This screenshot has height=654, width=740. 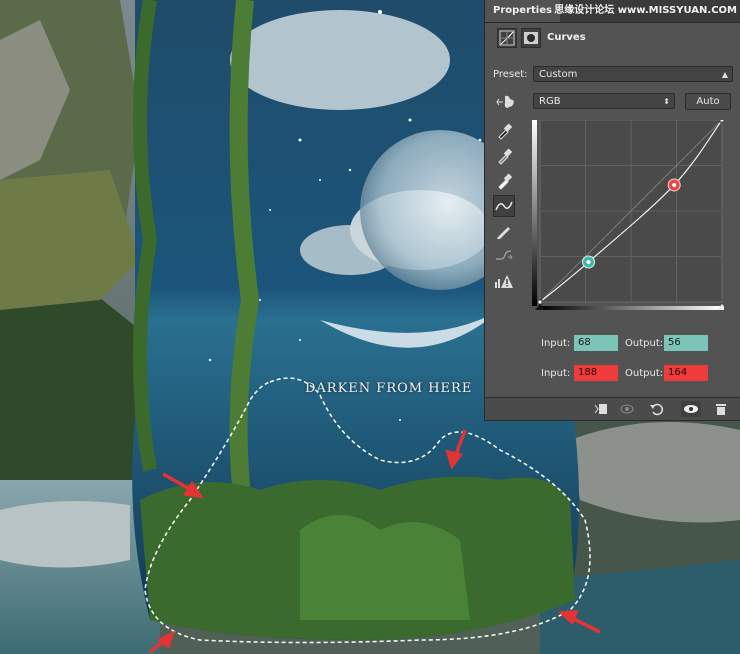 I want to click on preset-select: Custom ▲, so click(x=633, y=74).